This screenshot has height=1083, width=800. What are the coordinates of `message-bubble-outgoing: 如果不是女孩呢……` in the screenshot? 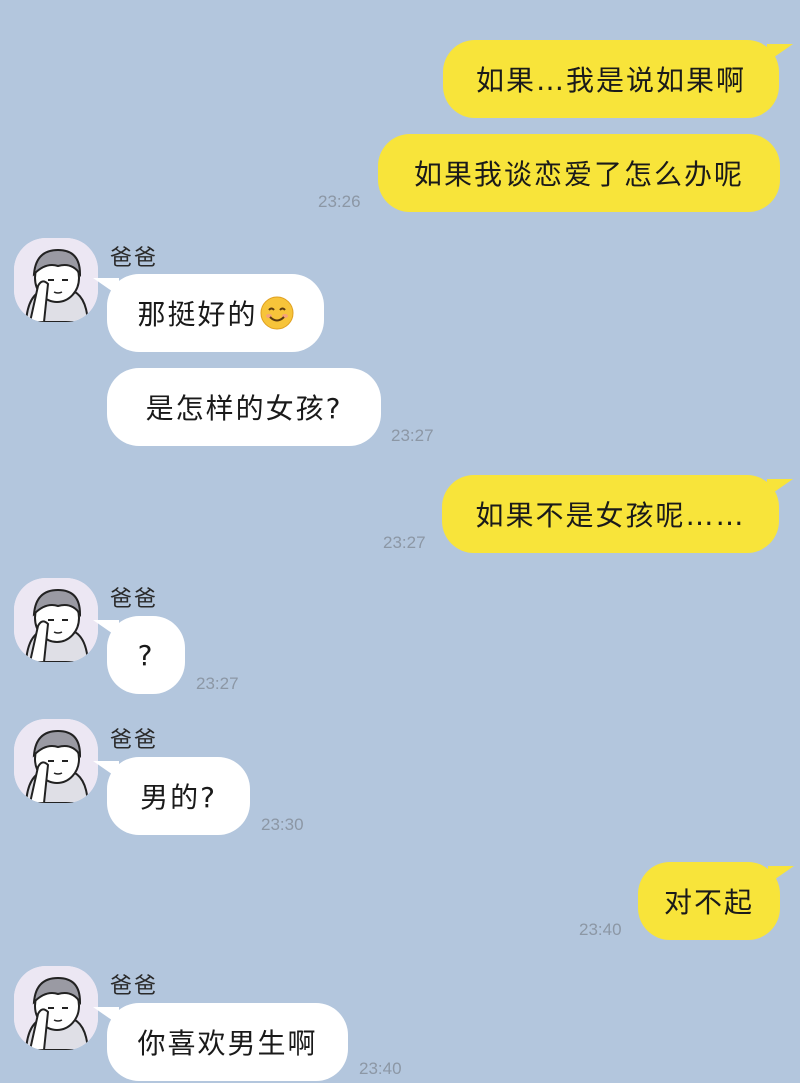 It's located at (617, 514).